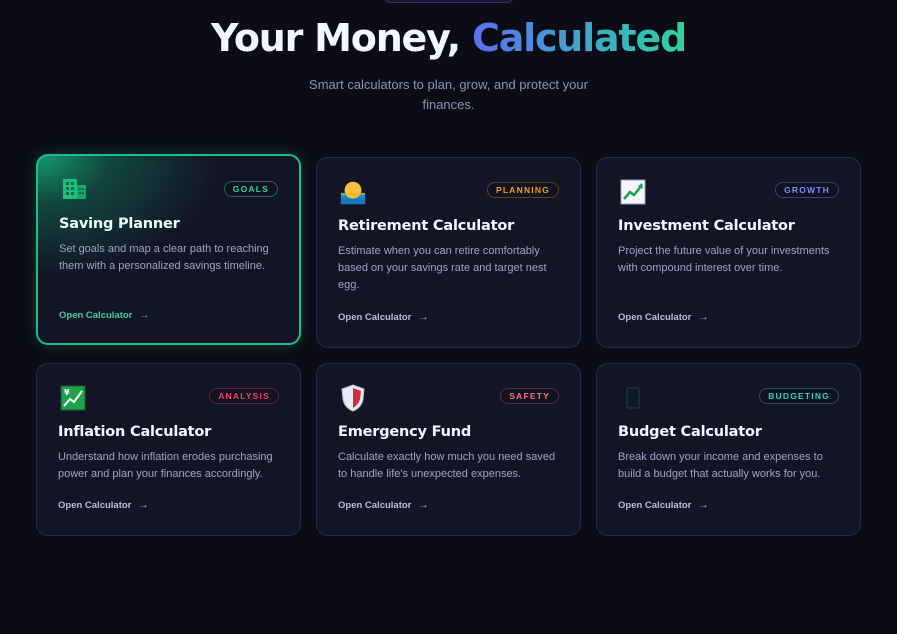  Describe the element at coordinates (706, 226) in the screenshot. I see `card-title: Investment Calculator` at that location.